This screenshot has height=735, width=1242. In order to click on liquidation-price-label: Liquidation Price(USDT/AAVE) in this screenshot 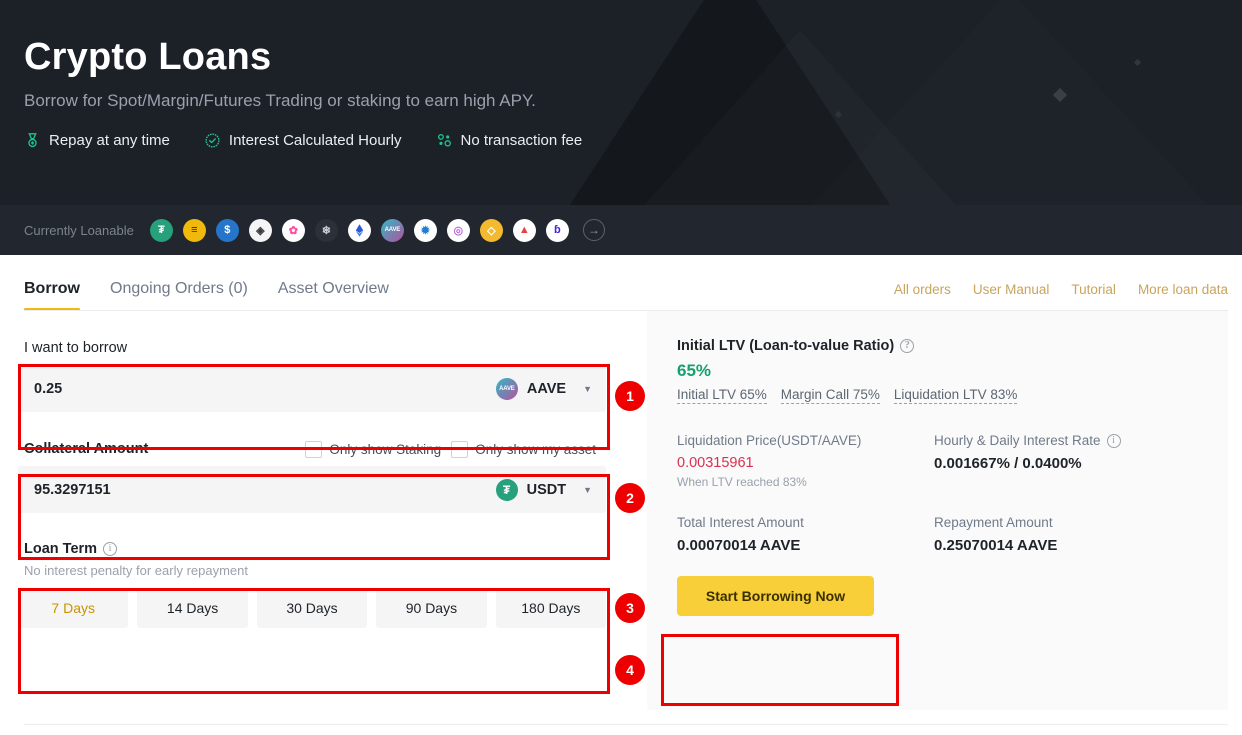, I will do `click(769, 440)`.